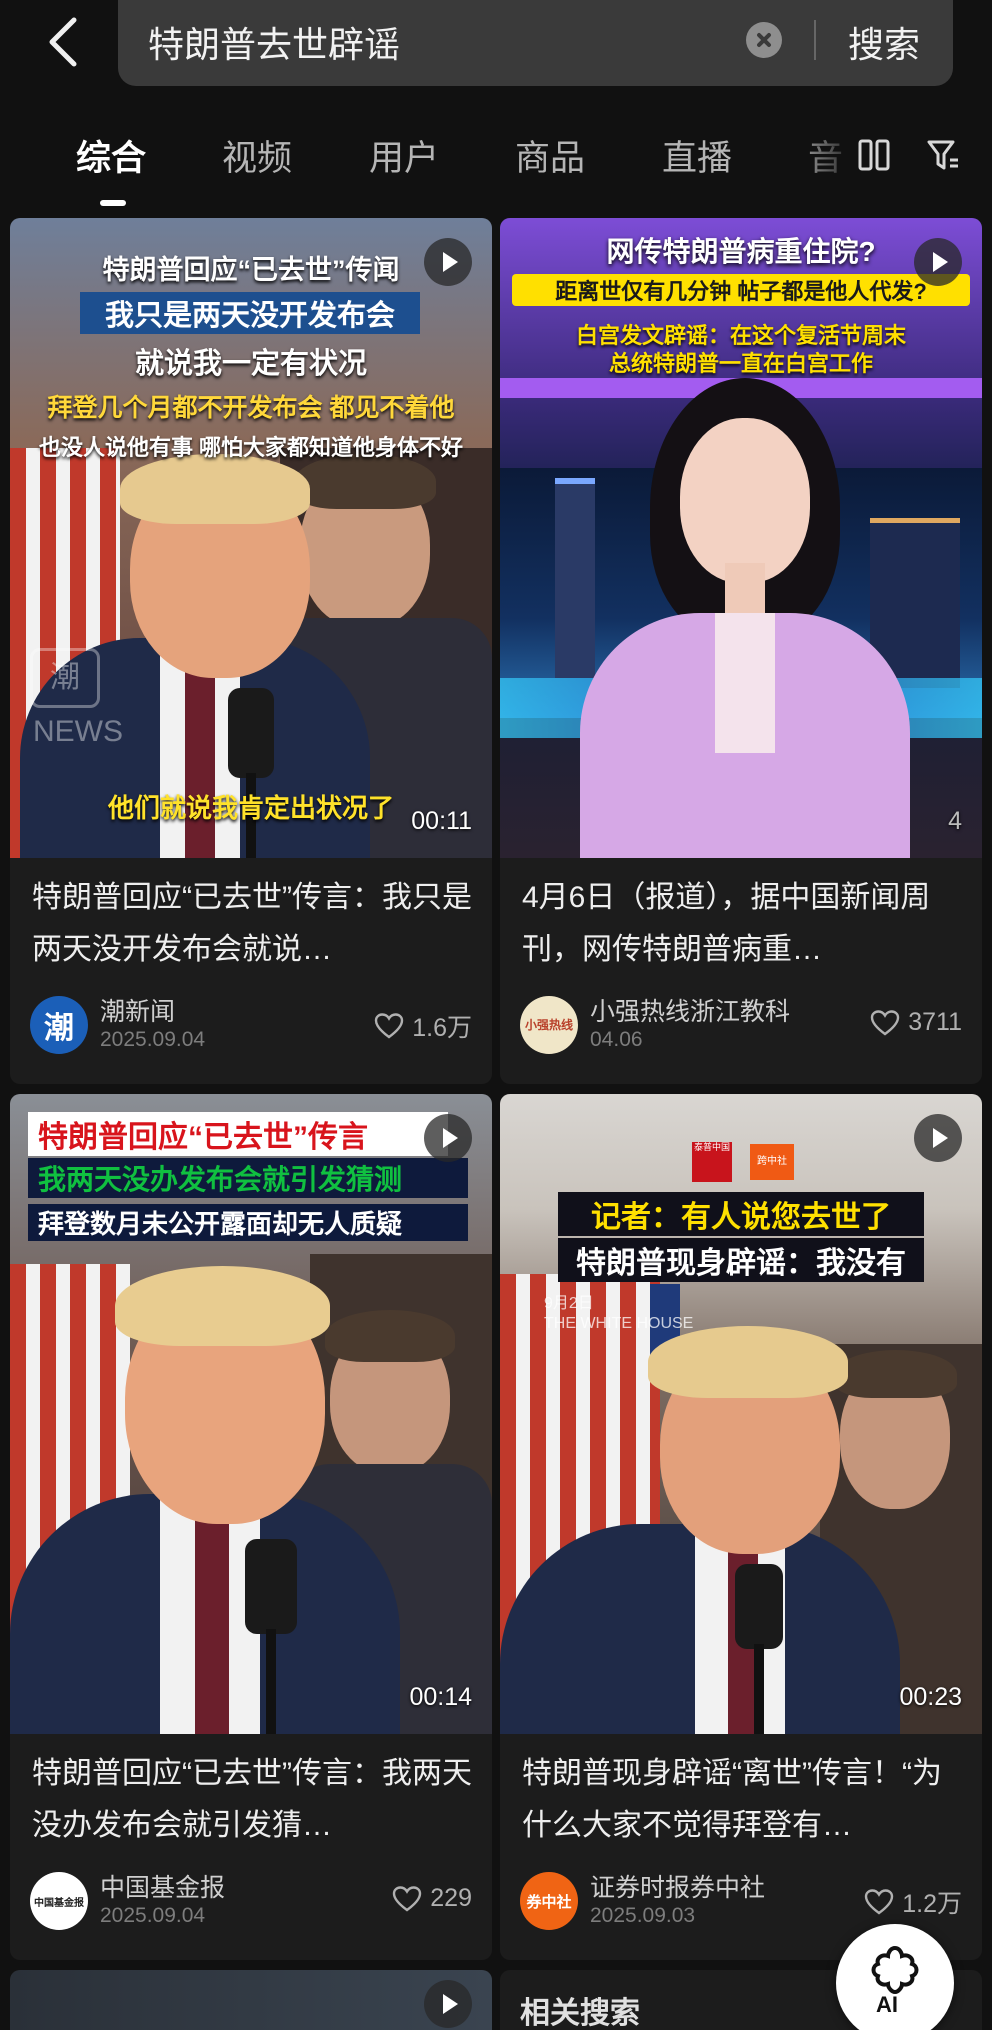 This screenshot has height=2030, width=992. Describe the element at coordinates (248, 1178) in the screenshot. I see `video-caption: 我两天没办发布会就引发猜测` at that location.